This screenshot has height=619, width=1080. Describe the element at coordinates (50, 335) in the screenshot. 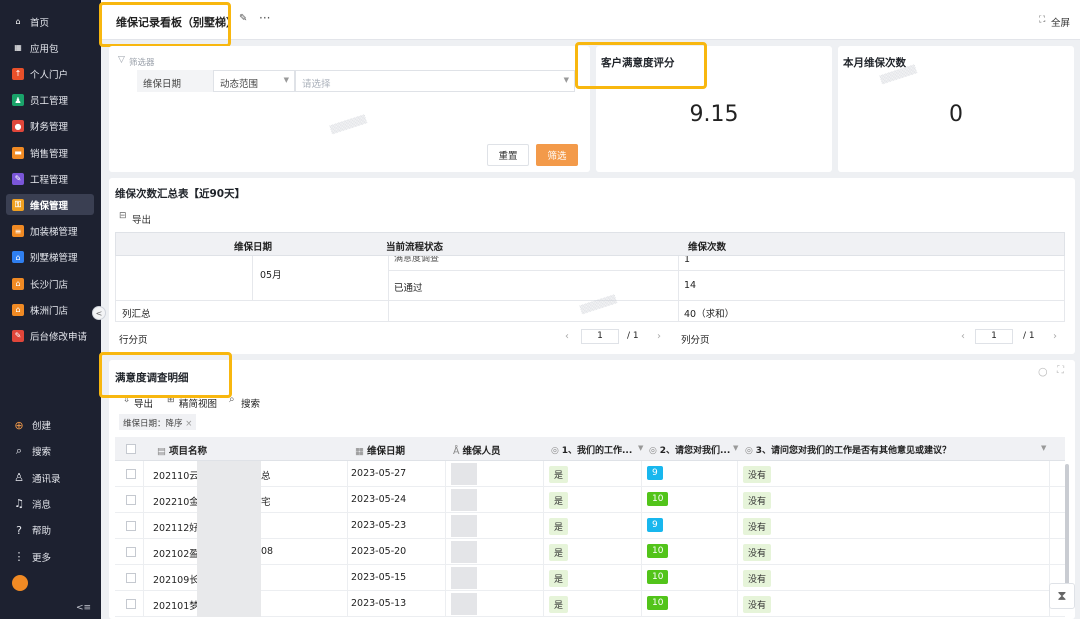

I see `sidebar-item: ✎ 后台修改申请` at that location.